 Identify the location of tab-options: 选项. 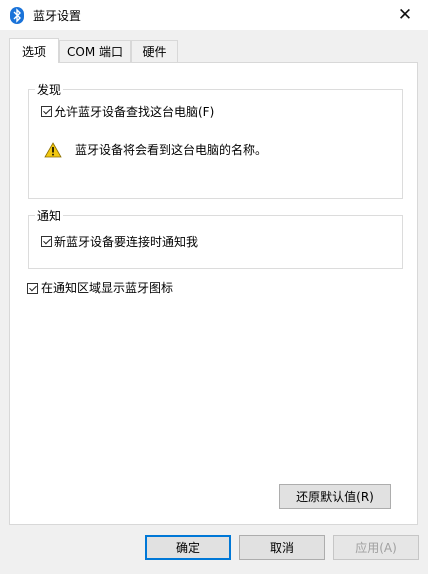
(34, 50).